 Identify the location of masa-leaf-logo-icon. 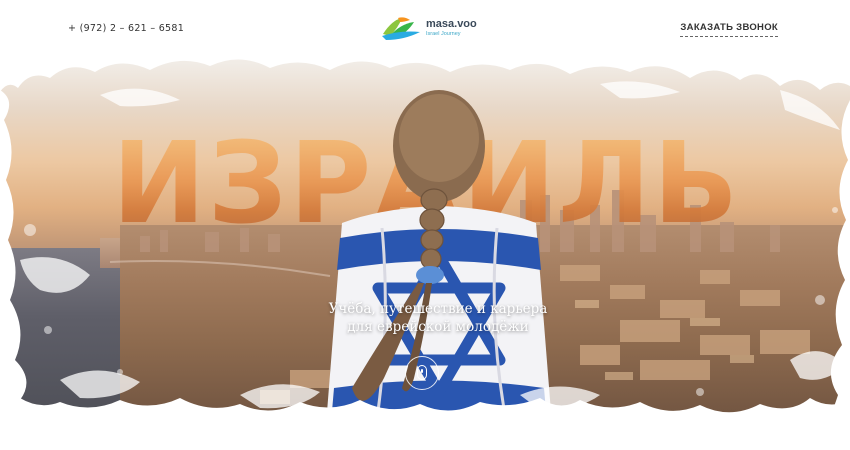
(401, 28).